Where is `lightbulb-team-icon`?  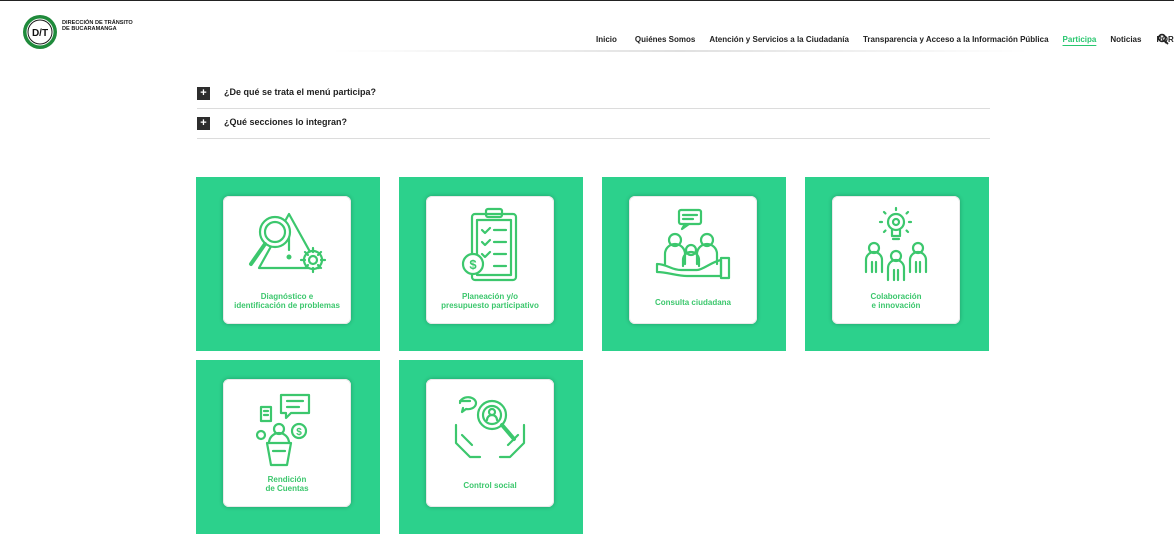 lightbulb-team-icon is located at coordinates (896, 244).